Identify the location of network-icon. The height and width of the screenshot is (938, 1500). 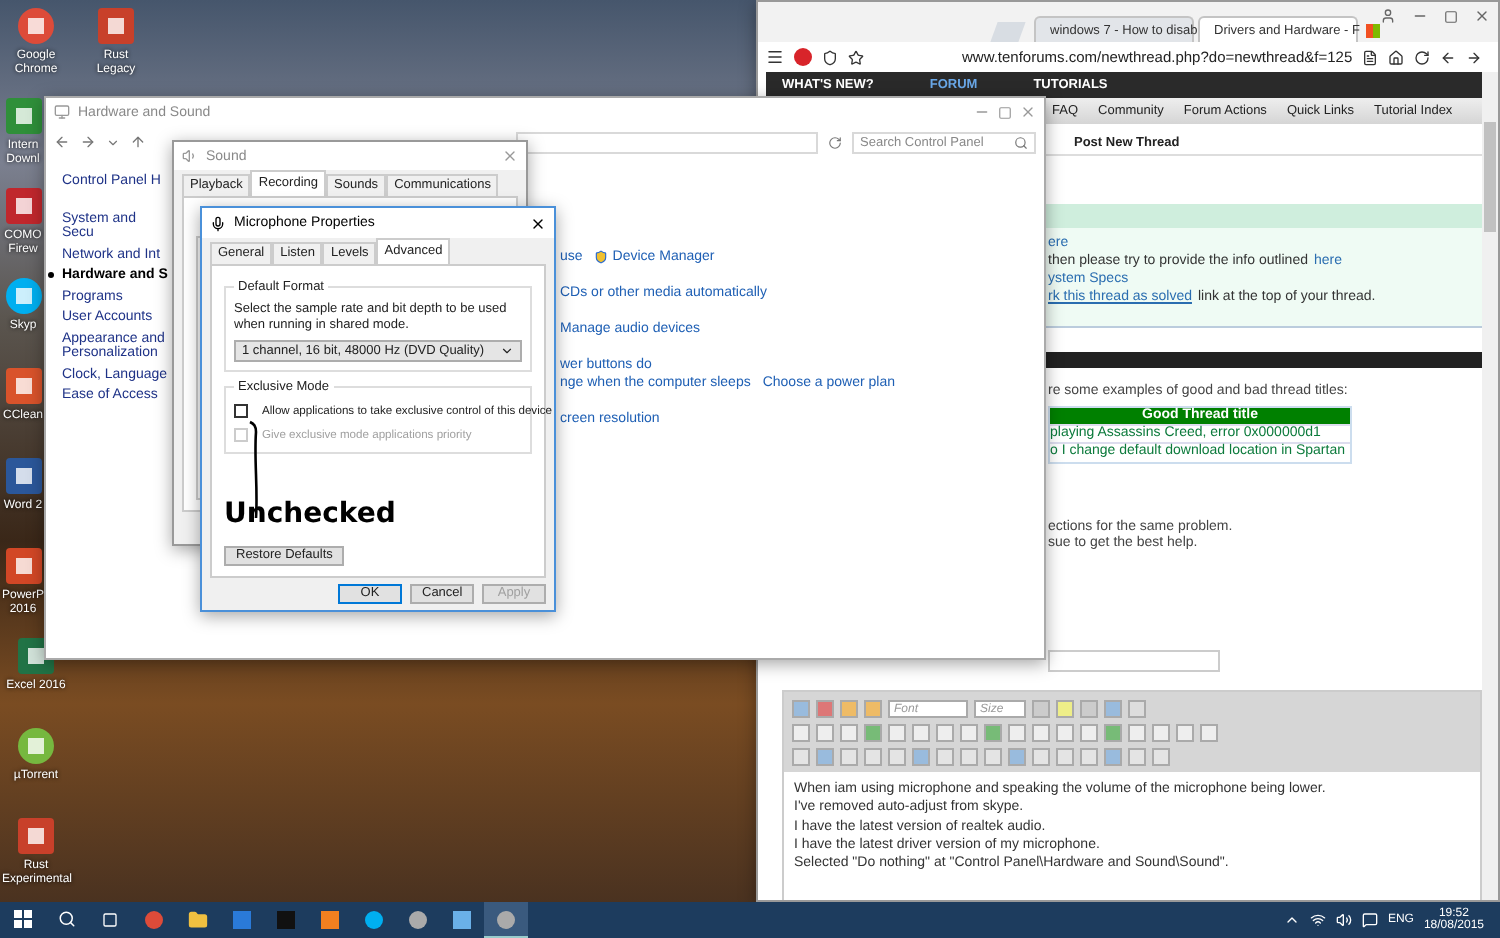
(1317, 920).